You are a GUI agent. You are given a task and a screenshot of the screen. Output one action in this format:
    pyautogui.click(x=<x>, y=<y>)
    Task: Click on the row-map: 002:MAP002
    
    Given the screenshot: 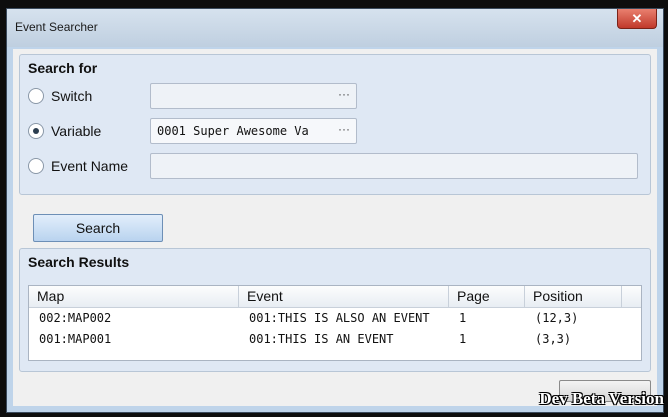 What is the action you would take?
    pyautogui.click(x=75, y=318)
    